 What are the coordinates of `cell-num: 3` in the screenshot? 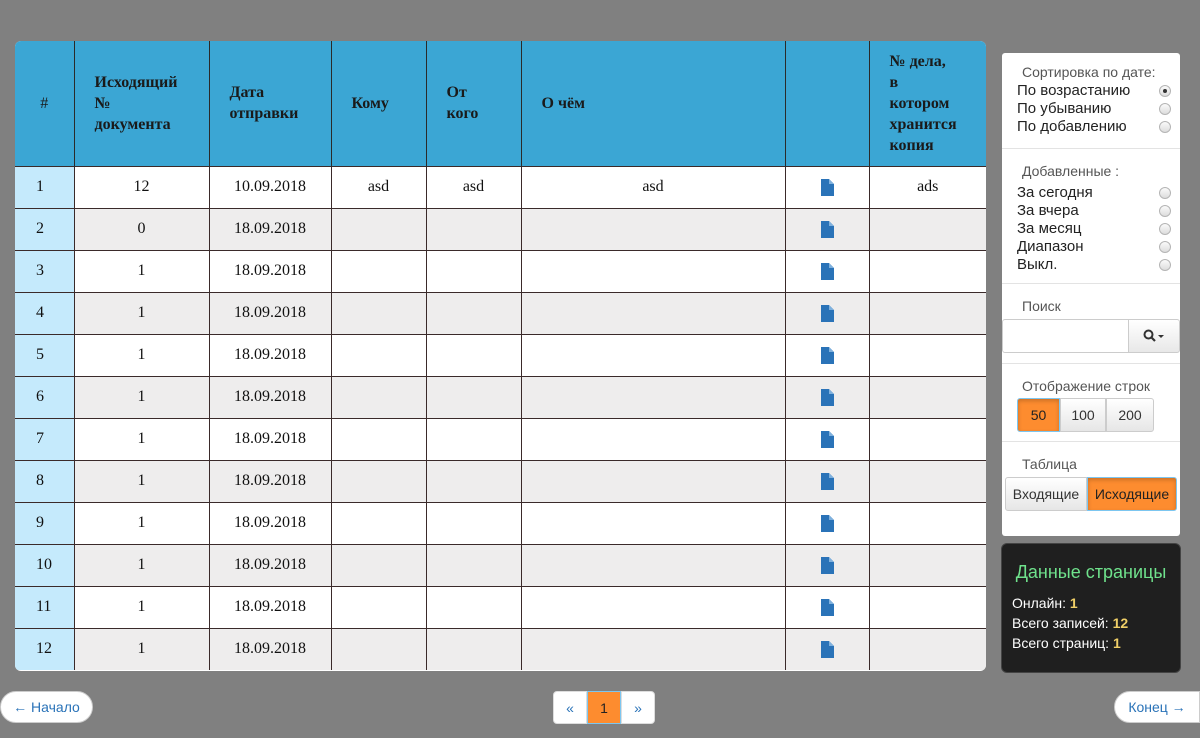 It's located at (44, 270).